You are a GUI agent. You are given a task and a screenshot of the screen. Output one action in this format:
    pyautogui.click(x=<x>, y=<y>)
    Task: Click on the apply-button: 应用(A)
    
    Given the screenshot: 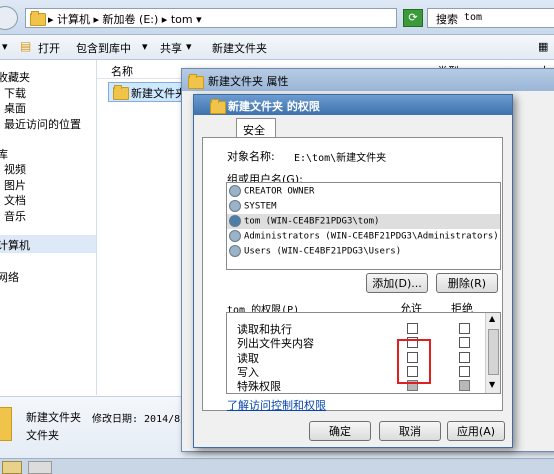 What is the action you would take?
    pyautogui.click(x=476, y=431)
    